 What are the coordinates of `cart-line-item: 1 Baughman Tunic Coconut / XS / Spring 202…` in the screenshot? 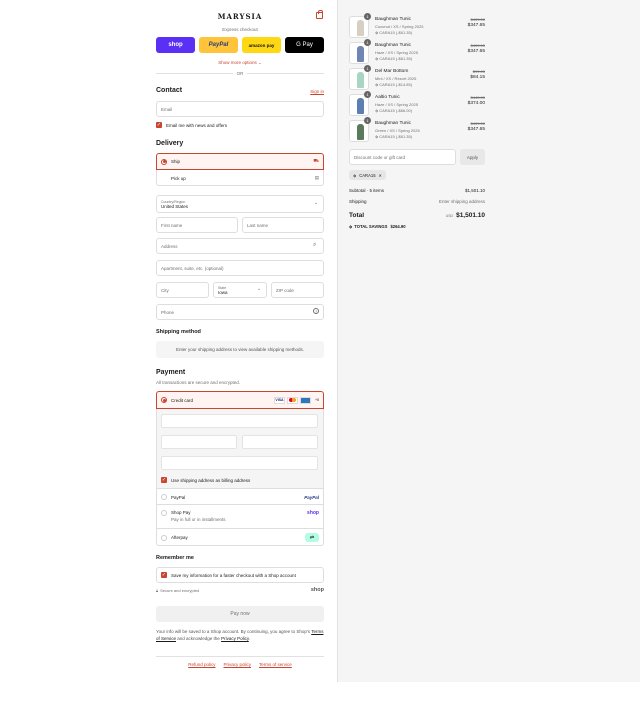 It's located at (417, 25).